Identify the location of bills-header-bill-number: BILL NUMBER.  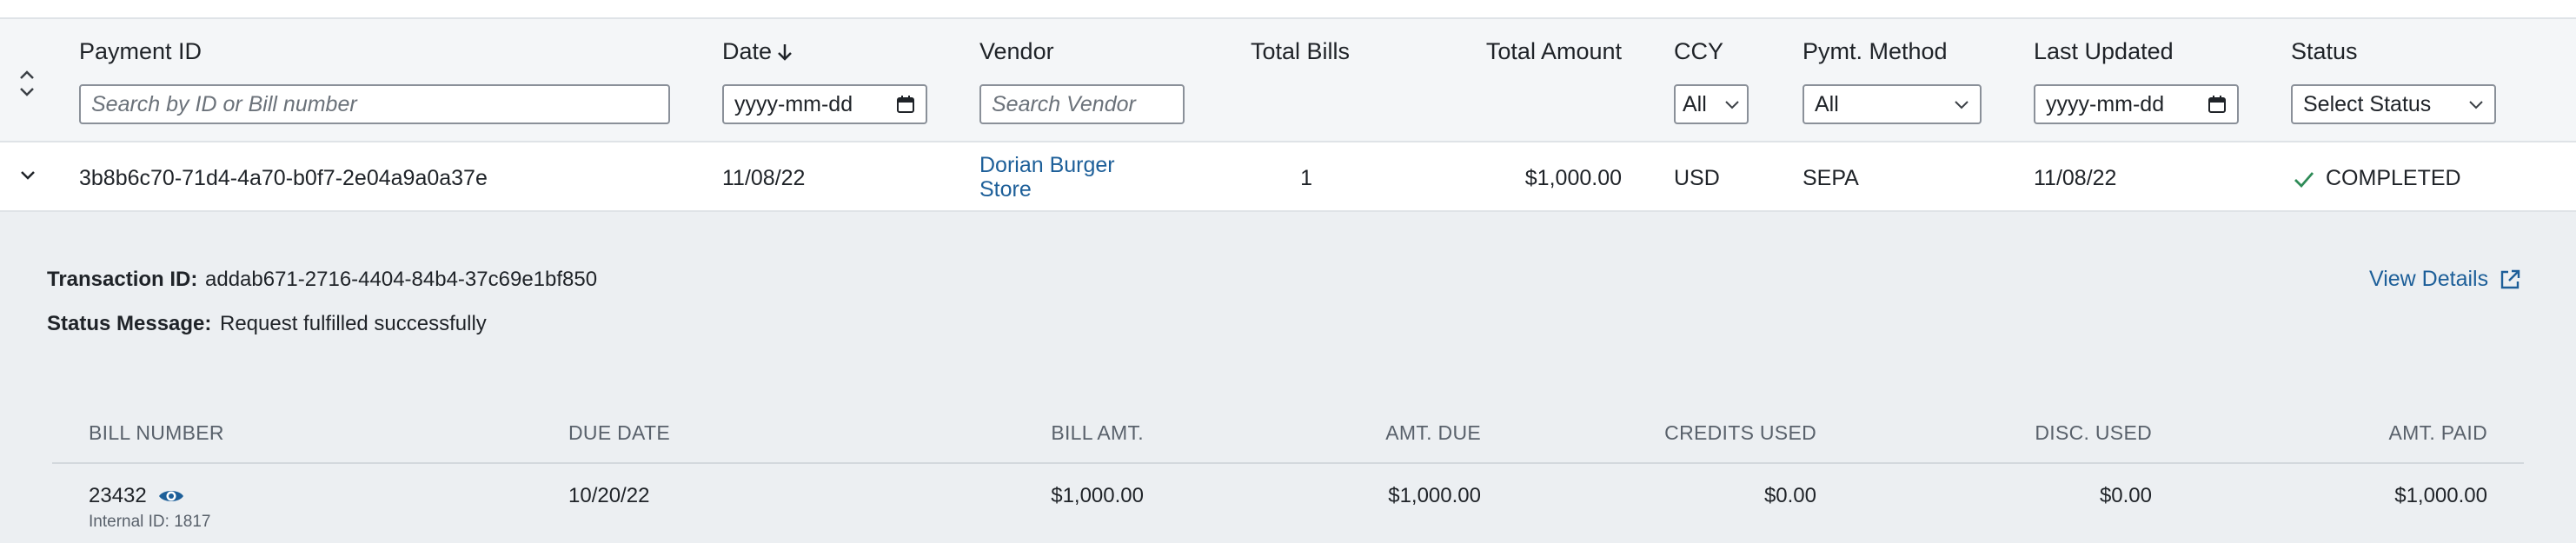
(156, 432).